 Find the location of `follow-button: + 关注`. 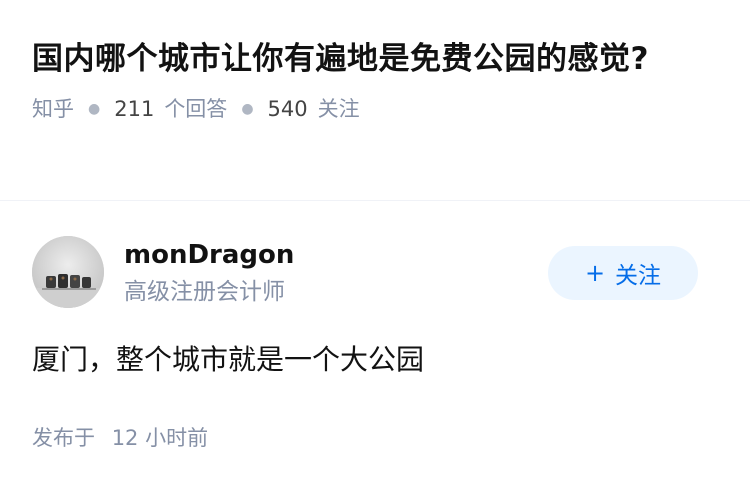

follow-button: + 关注 is located at coordinates (623, 273).